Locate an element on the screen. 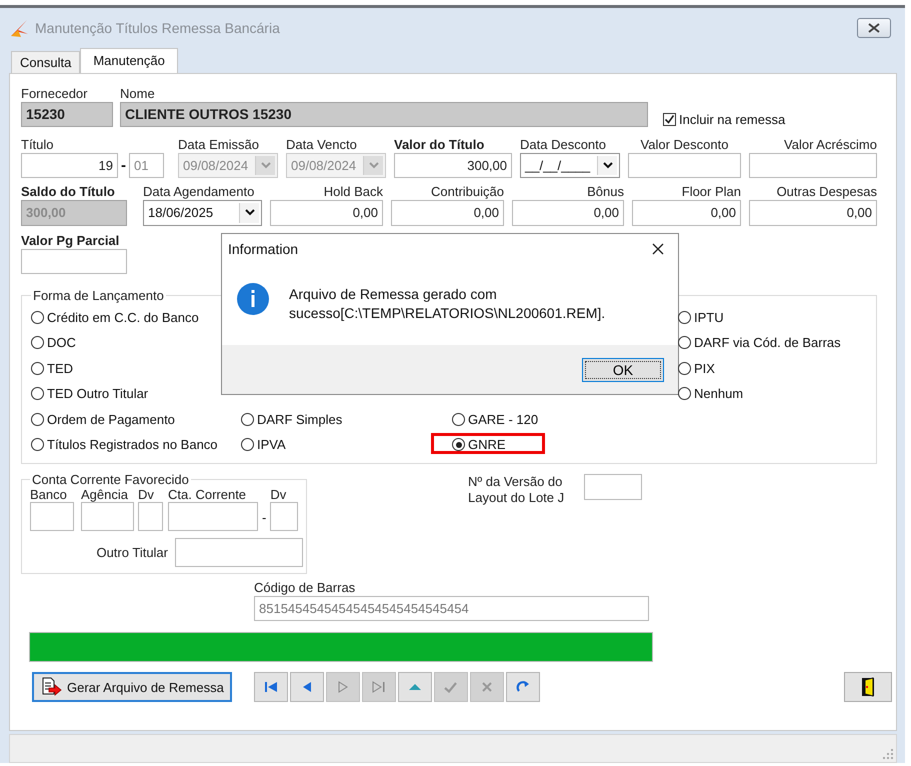 Image resolution: width=911 pixels, height=766 pixels. radio-label: DARF Simples is located at coordinates (299, 419).